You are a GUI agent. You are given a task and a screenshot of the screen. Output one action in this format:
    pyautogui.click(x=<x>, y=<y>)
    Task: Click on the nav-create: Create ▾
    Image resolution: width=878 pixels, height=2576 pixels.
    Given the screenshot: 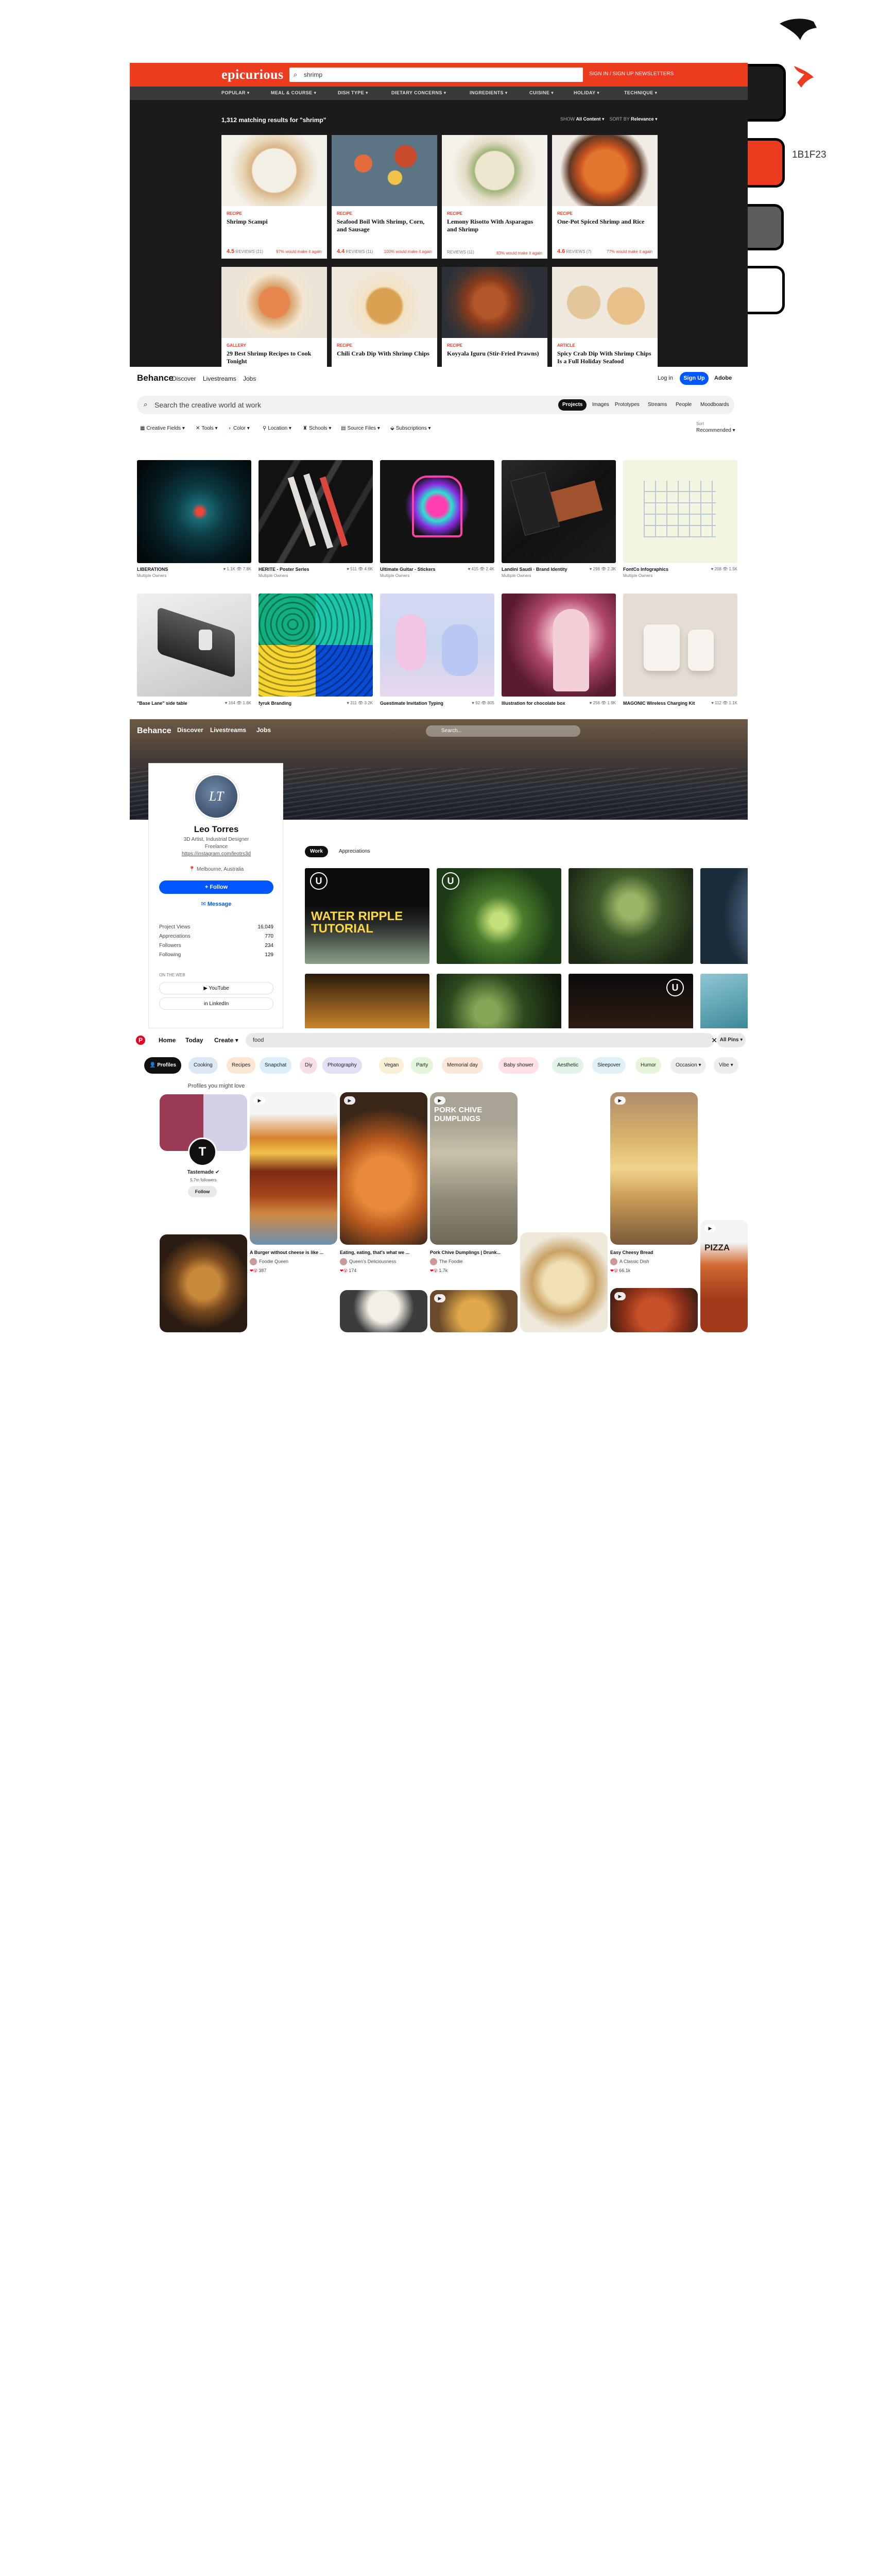 What is the action you would take?
    pyautogui.click(x=226, y=1040)
    